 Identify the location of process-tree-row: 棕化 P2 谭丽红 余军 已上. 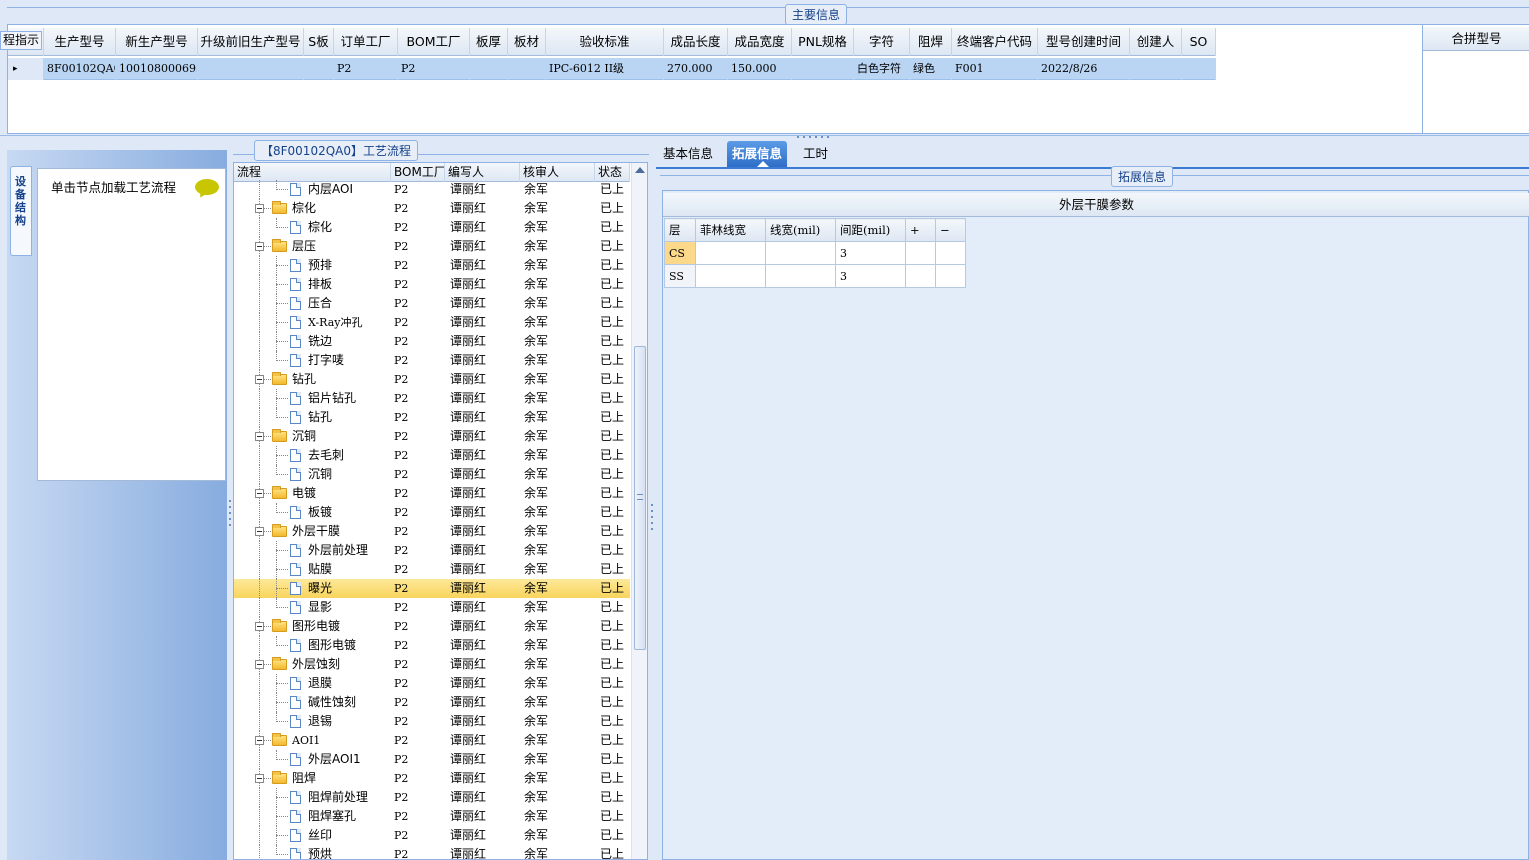
(432, 208).